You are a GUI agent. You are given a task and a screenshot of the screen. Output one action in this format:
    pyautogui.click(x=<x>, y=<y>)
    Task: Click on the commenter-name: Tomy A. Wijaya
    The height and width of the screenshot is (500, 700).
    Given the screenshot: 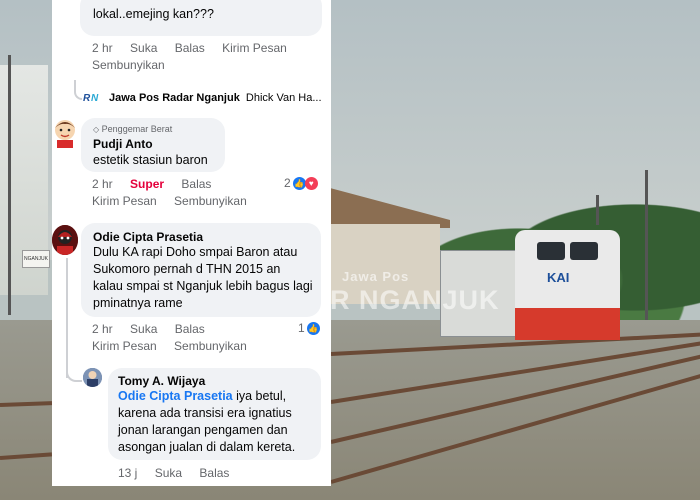 What is the action you would take?
    pyautogui.click(x=161, y=381)
    